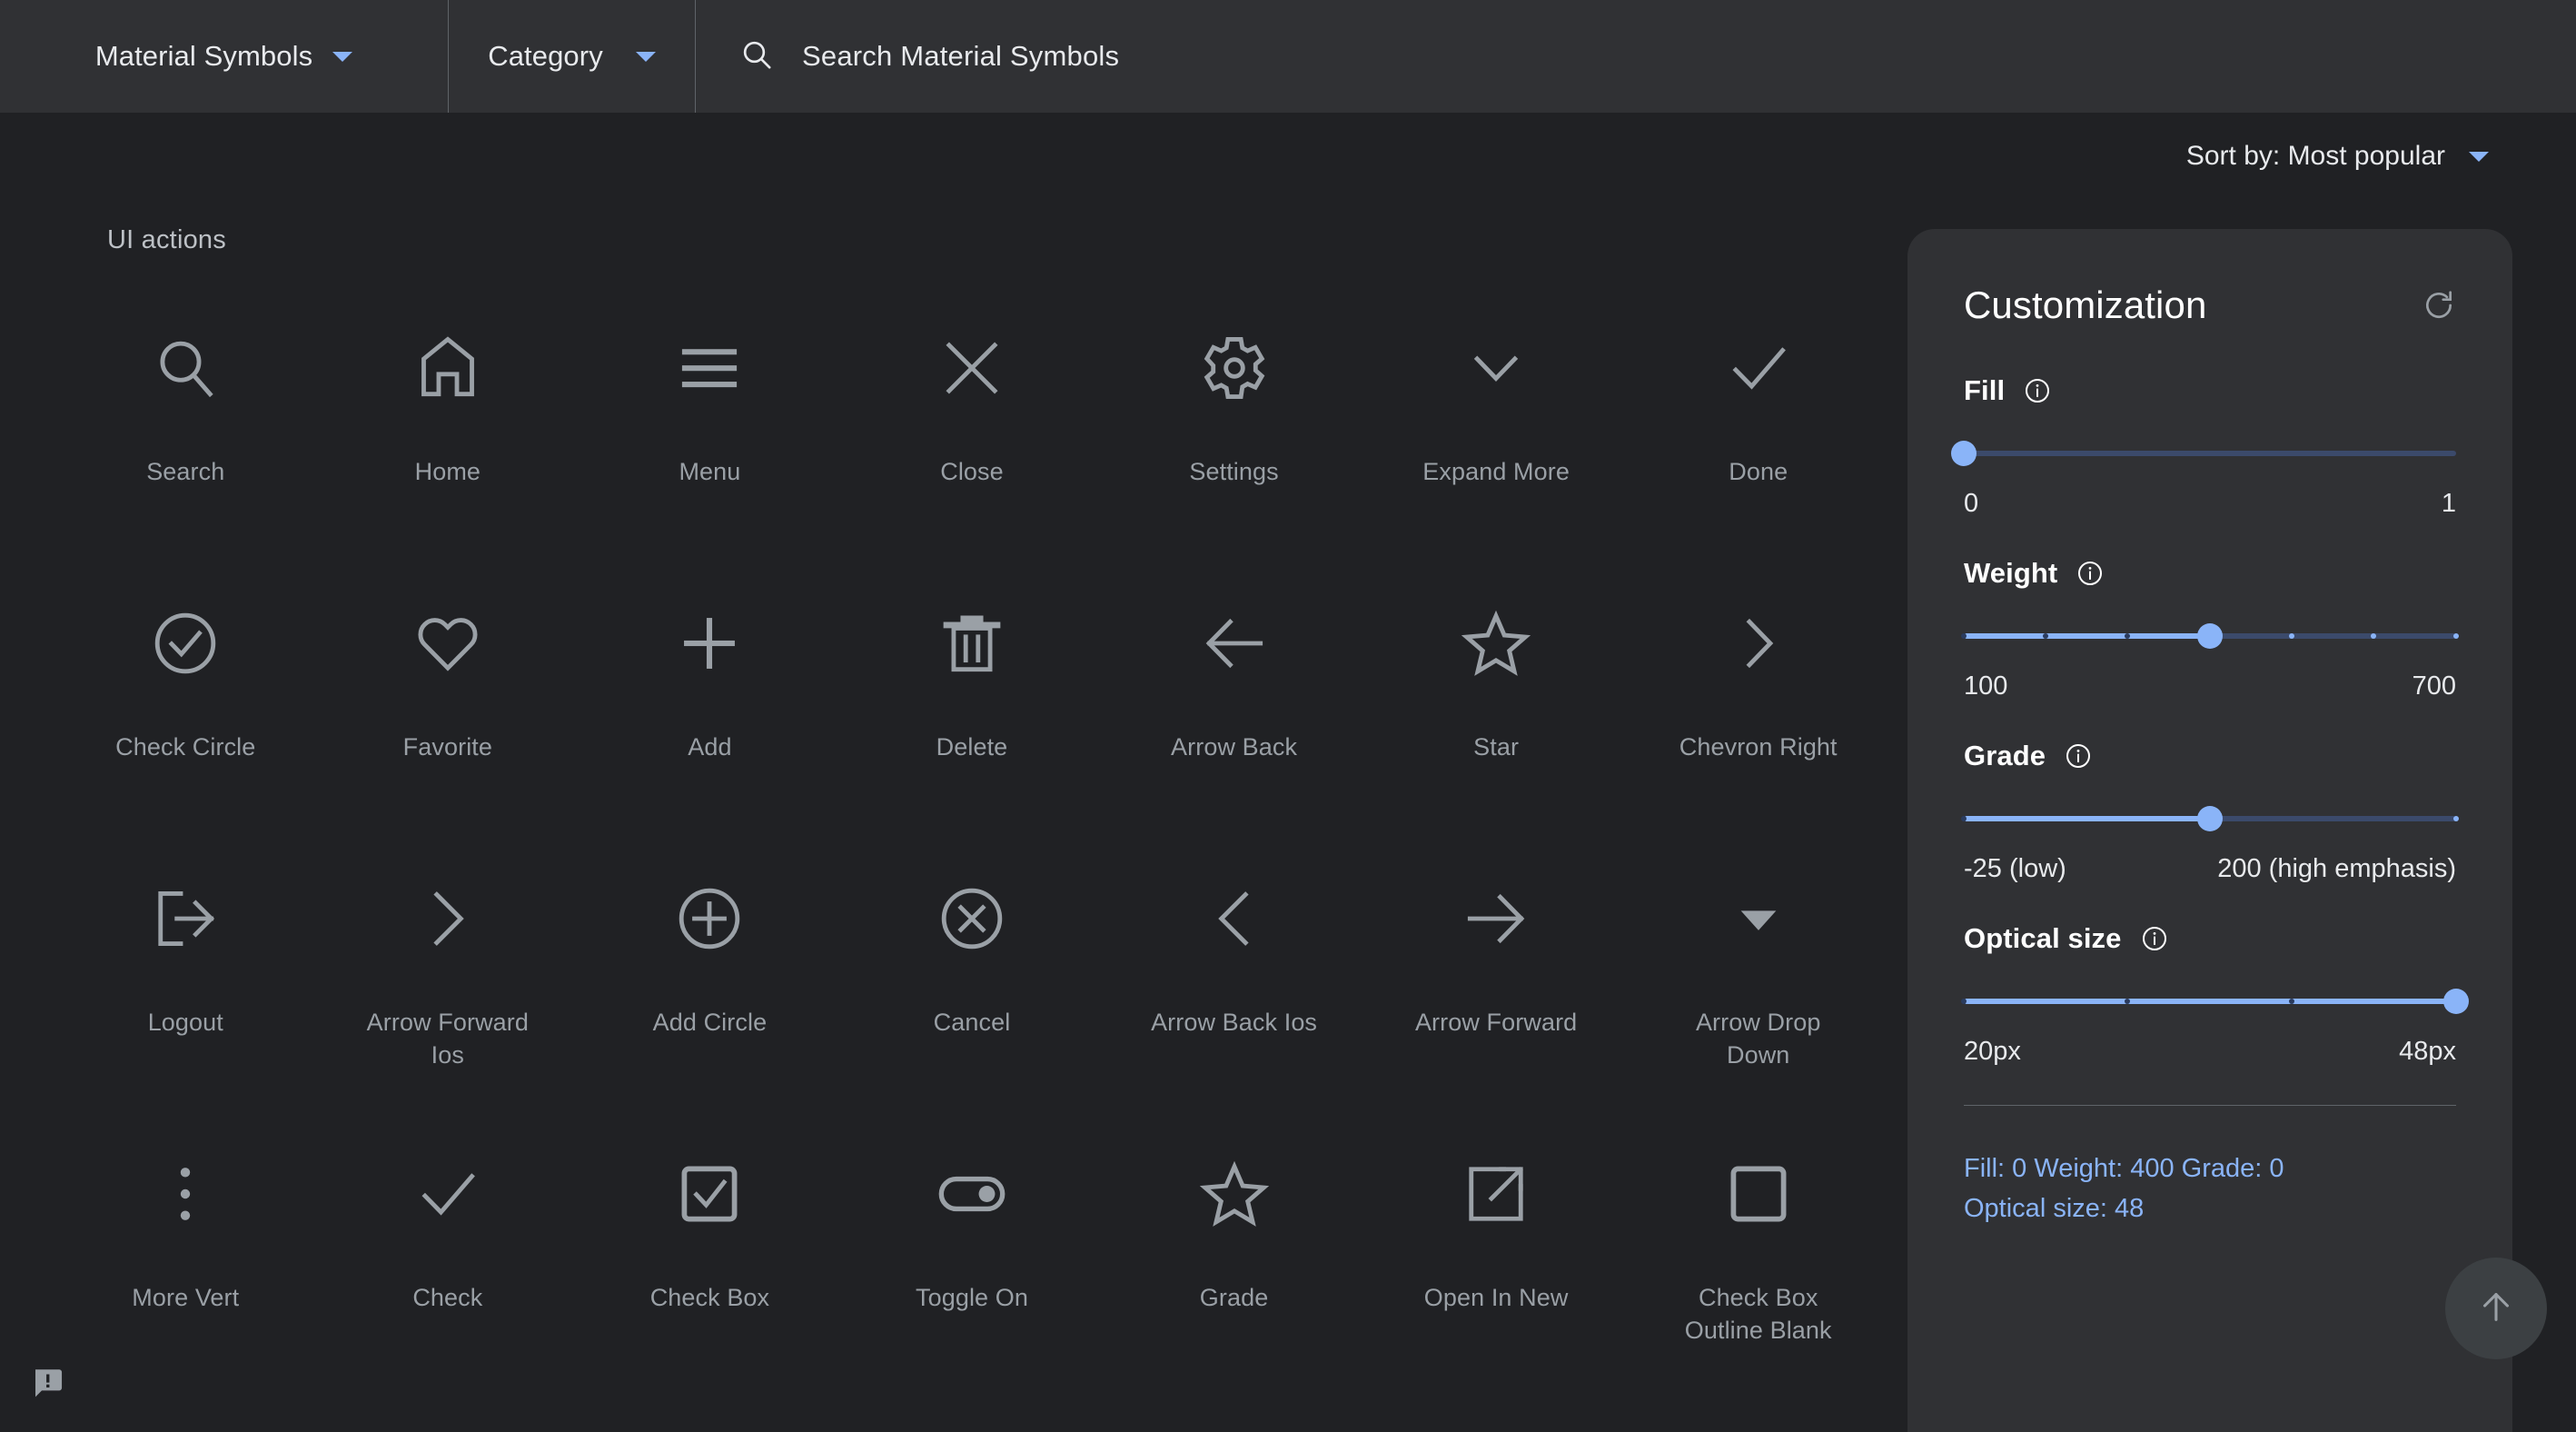 This screenshot has height=1432, width=2576. What do you see at coordinates (1496, 712) in the screenshot?
I see `icon-cell: Star` at bounding box center [1496, 712].